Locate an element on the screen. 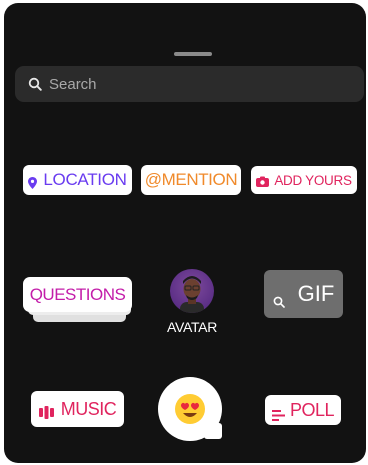  emoji-slider-sticker is located at coordinates (190, 409).